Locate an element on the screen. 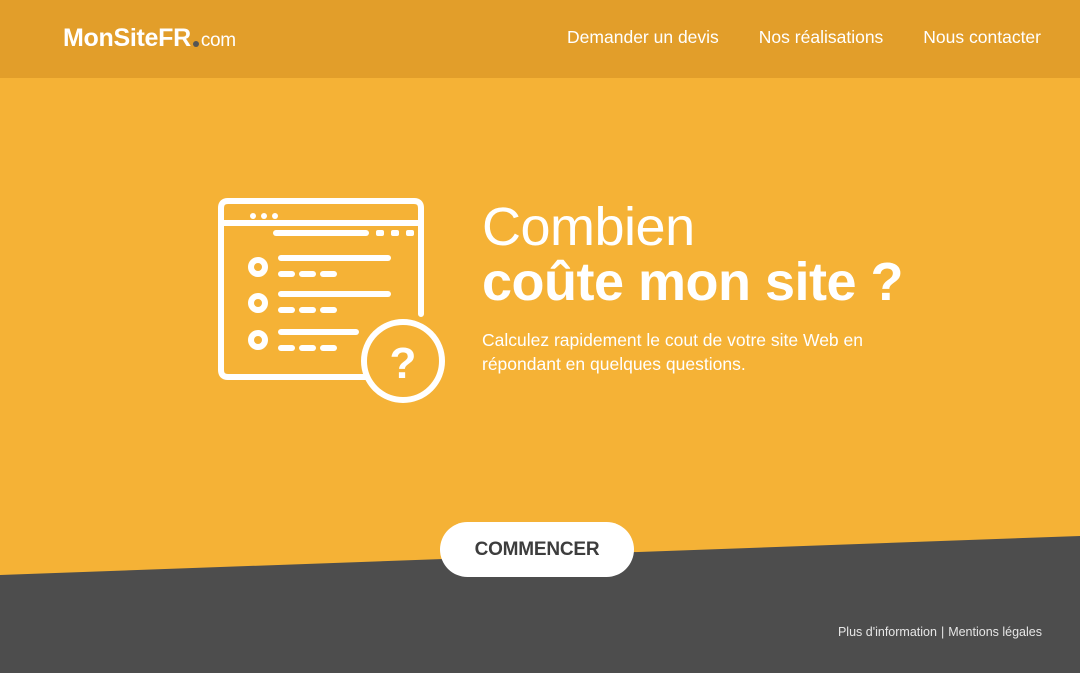  quote-form-question-icon: ? is located at coordinates (331, 300).